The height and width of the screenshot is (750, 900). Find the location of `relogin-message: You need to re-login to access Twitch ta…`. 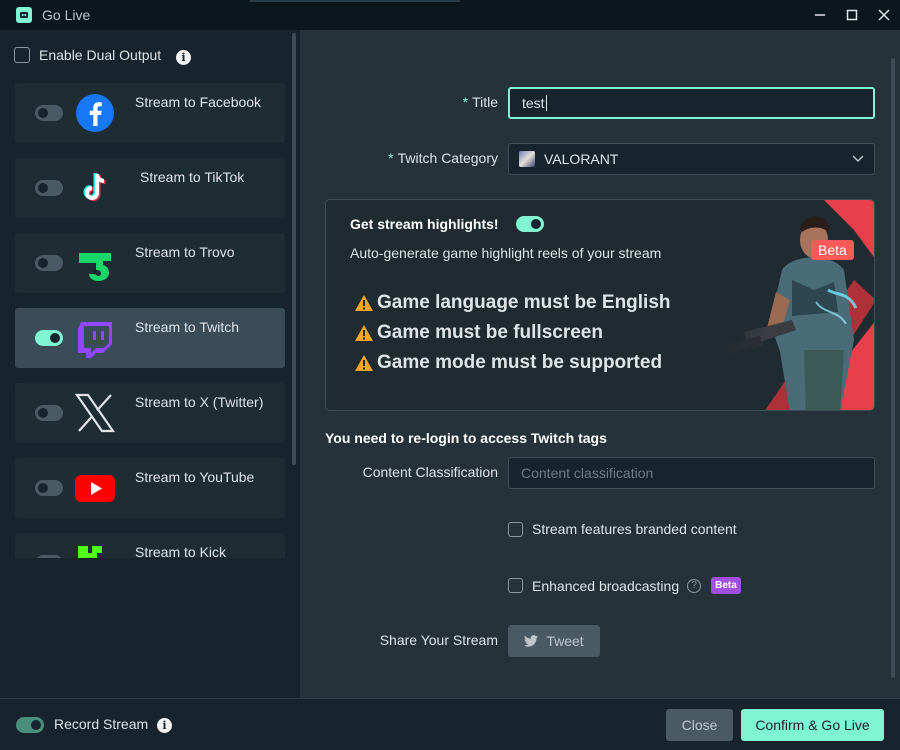

relogin-message: You need to re-login to access Twitch ta… is located at coordinates (466, 438).